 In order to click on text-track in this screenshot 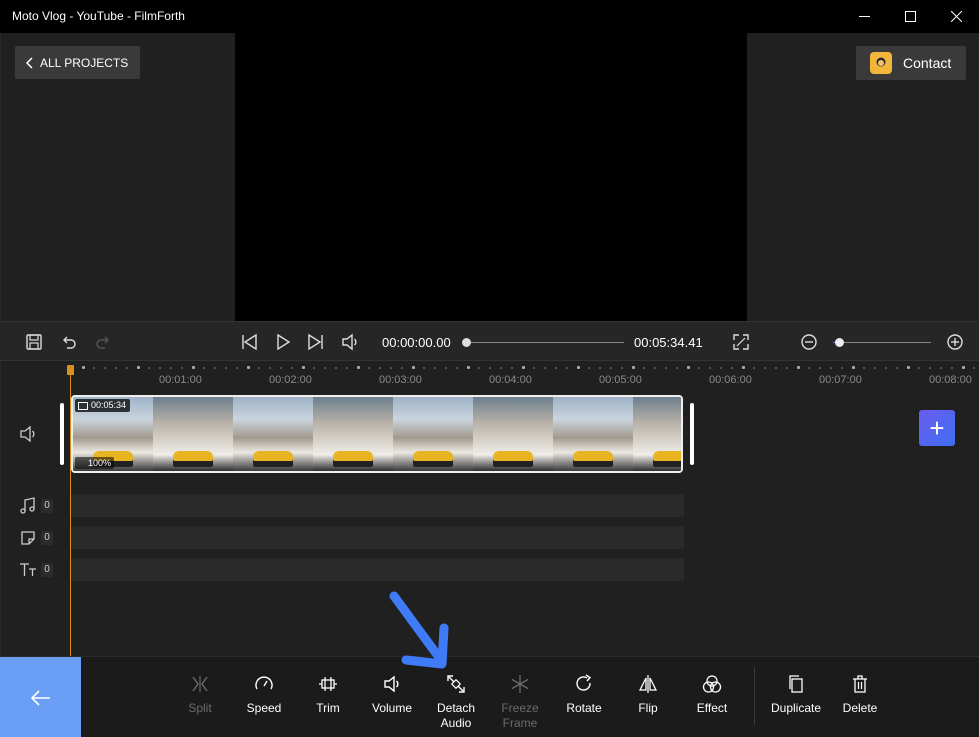, I will do `click(377, 569)`.